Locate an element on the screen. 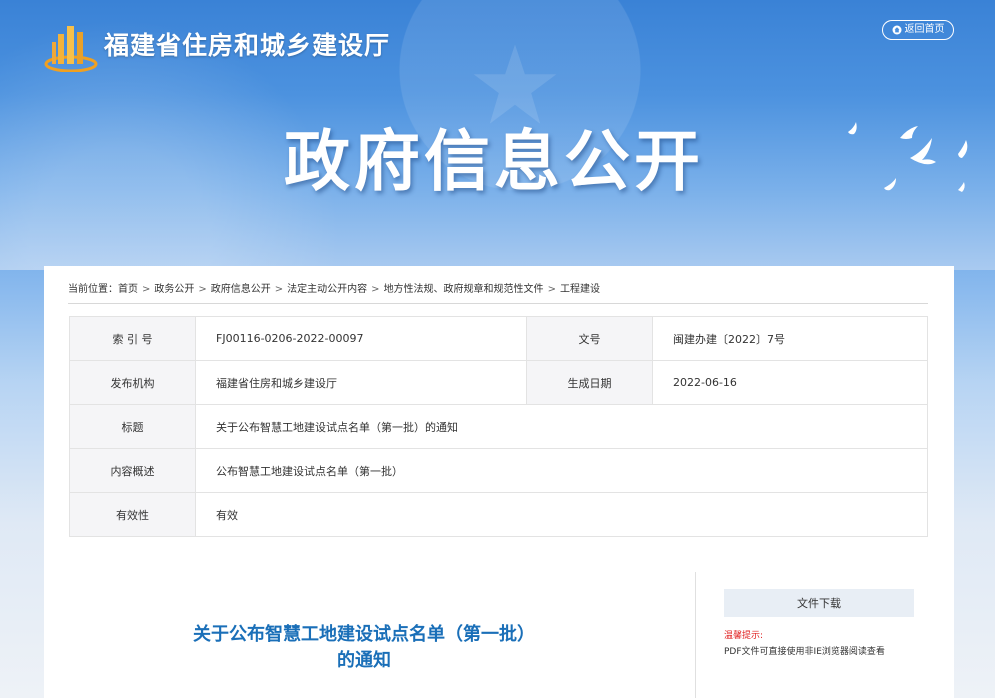  summary-label: 内容概述 is located at coordinates (132, 470).